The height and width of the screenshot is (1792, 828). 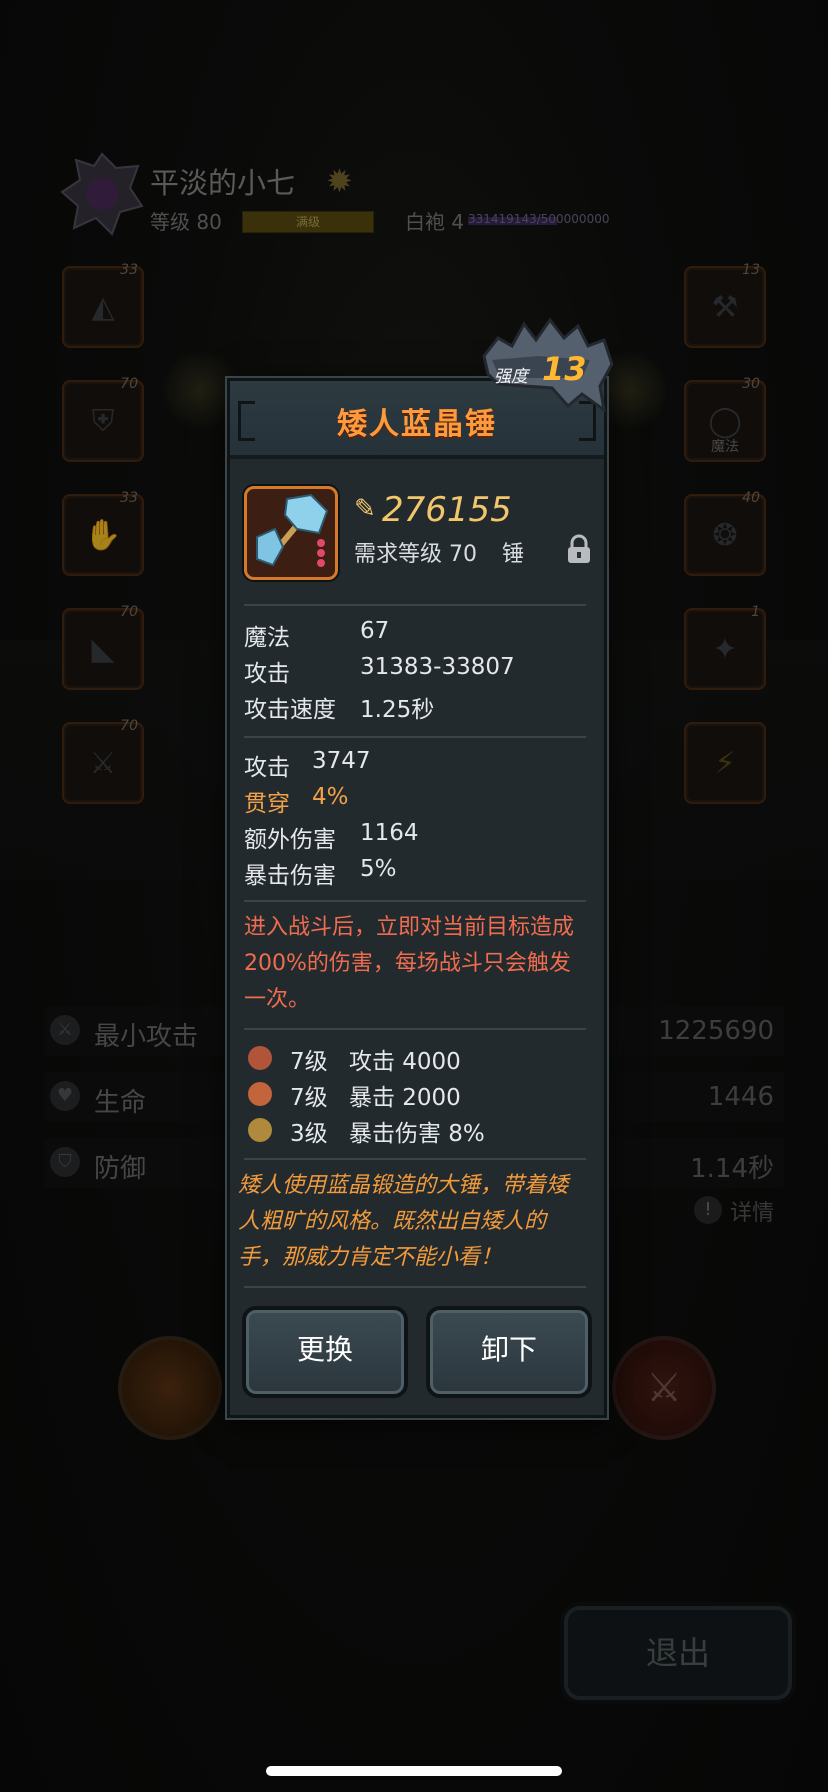 I want to click on power-icon: ✎, so click(x=365, y=509).